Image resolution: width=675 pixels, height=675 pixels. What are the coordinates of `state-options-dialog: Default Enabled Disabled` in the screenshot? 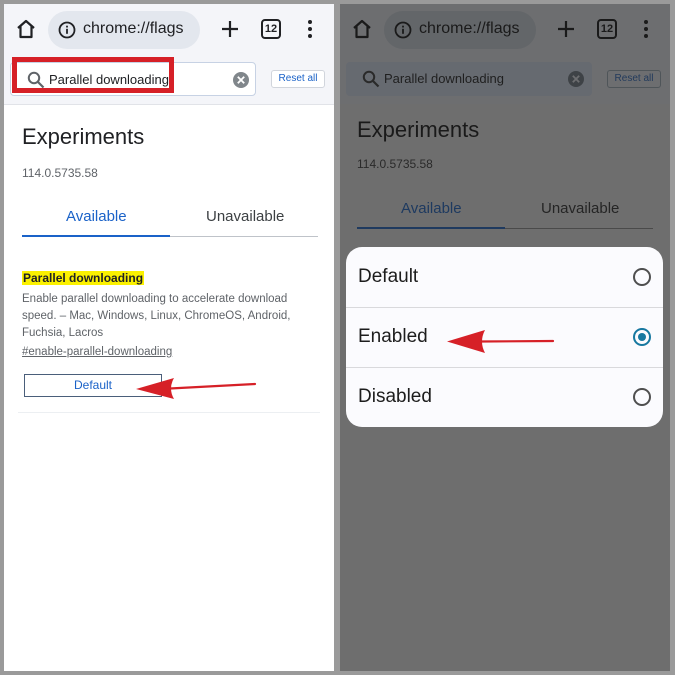 It's located at (504, 337).